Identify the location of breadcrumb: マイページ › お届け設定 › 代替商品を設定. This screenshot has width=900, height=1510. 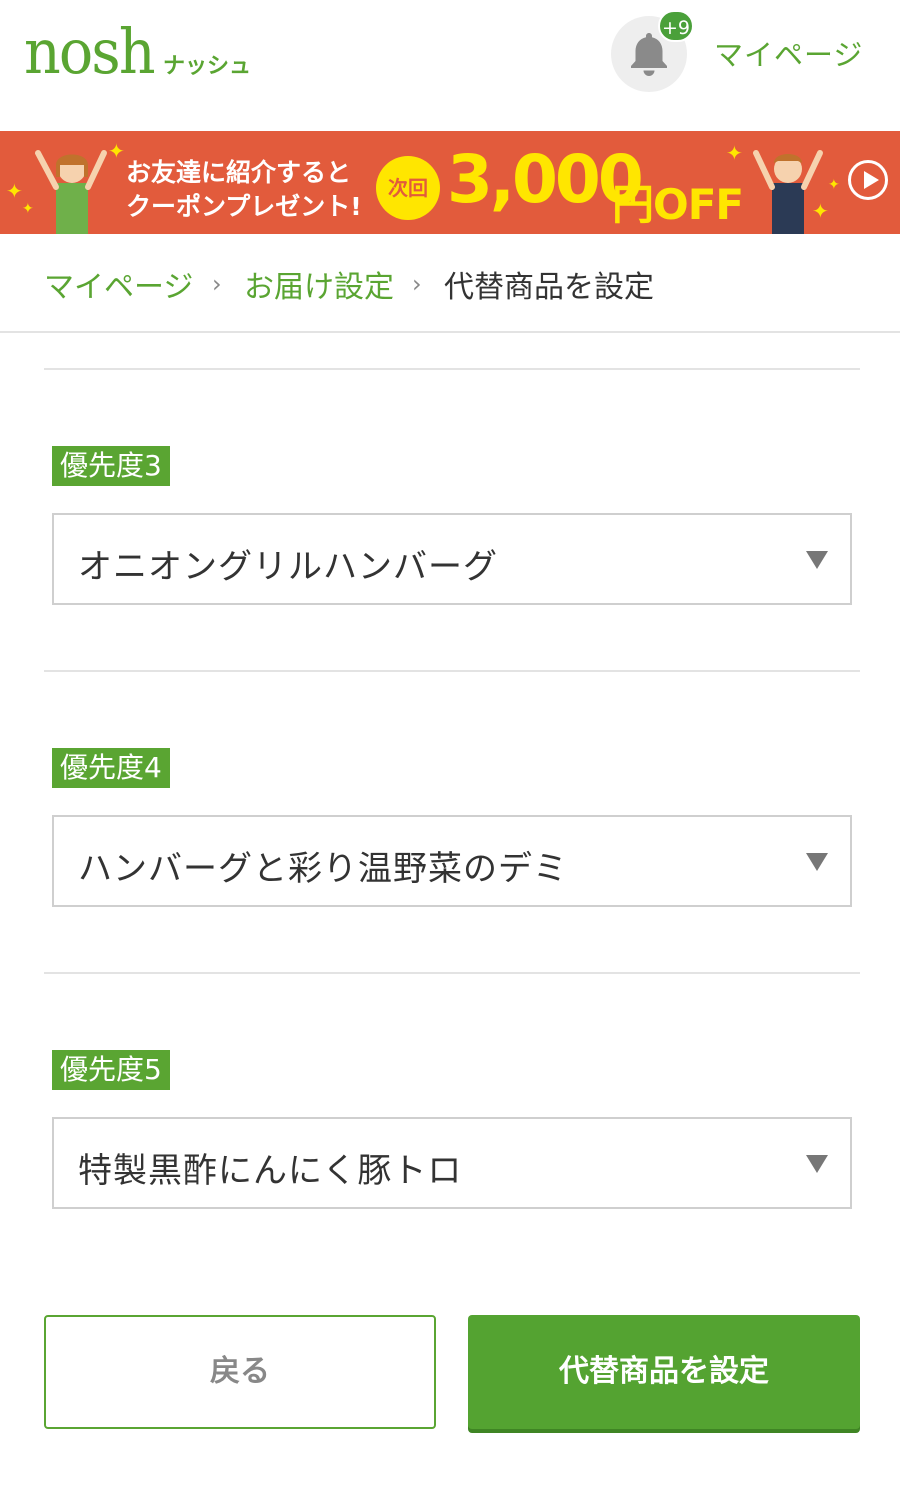
(450, 283).